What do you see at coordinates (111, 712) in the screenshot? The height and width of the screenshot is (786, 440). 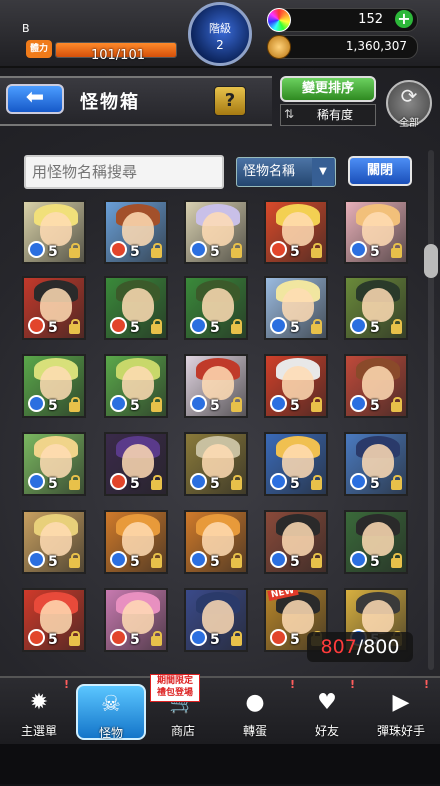 I see `nav-item-1: ☠ 怪物` at bounding box center [111, 712].